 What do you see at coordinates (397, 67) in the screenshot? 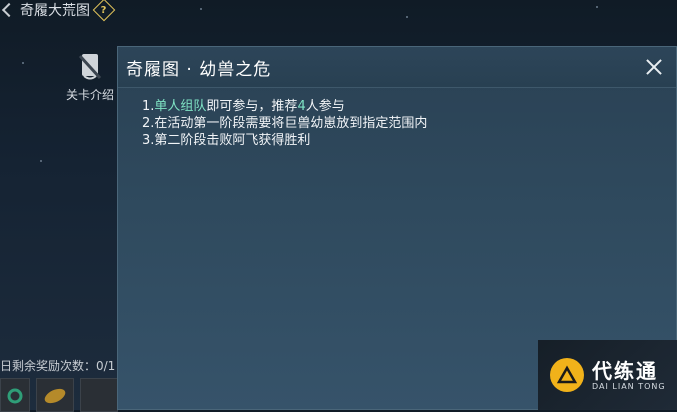
I see `dialog-header: 奇履图 · 幼兽之危` at bounding box center [397, 67].